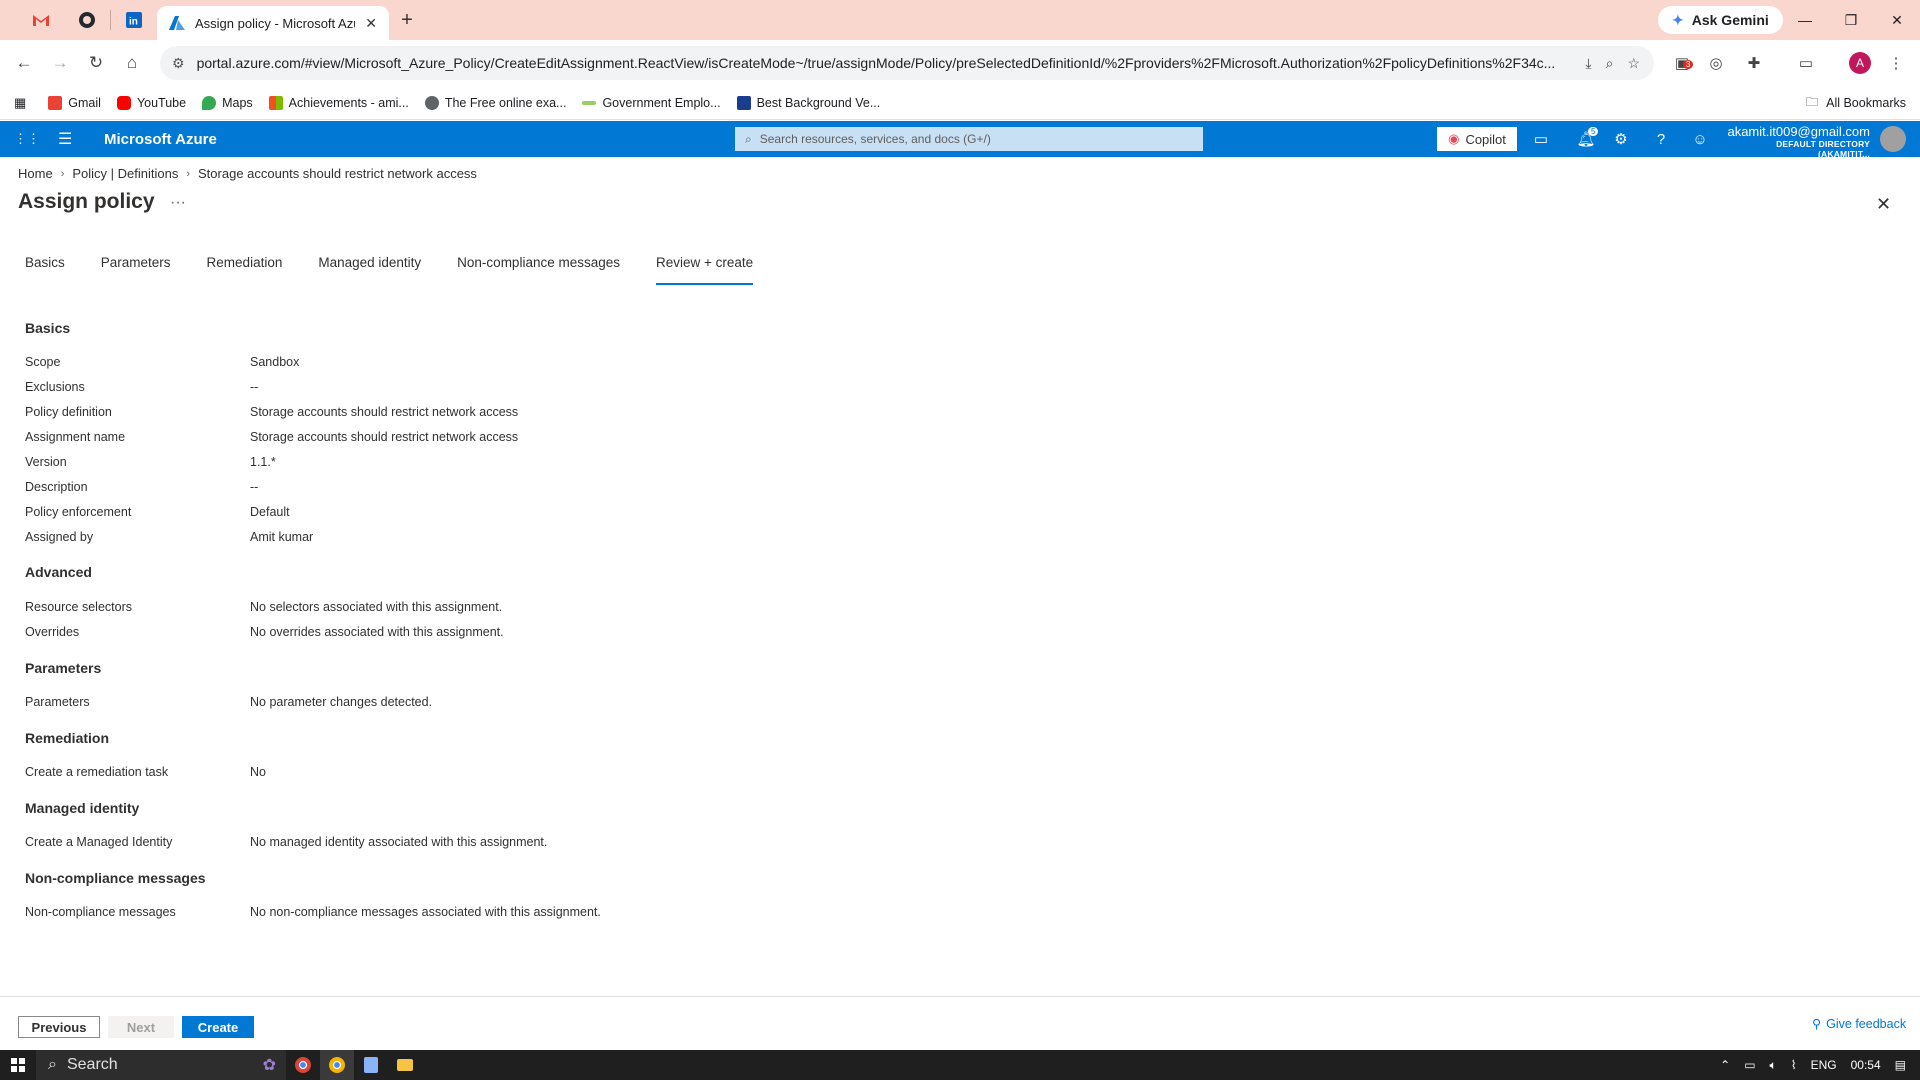 This screenshot has width=1920, height=1080. Describe the element at coordinates (1588, 63) in the screenshot. I see `install-app-icon: ⤓` at that location.